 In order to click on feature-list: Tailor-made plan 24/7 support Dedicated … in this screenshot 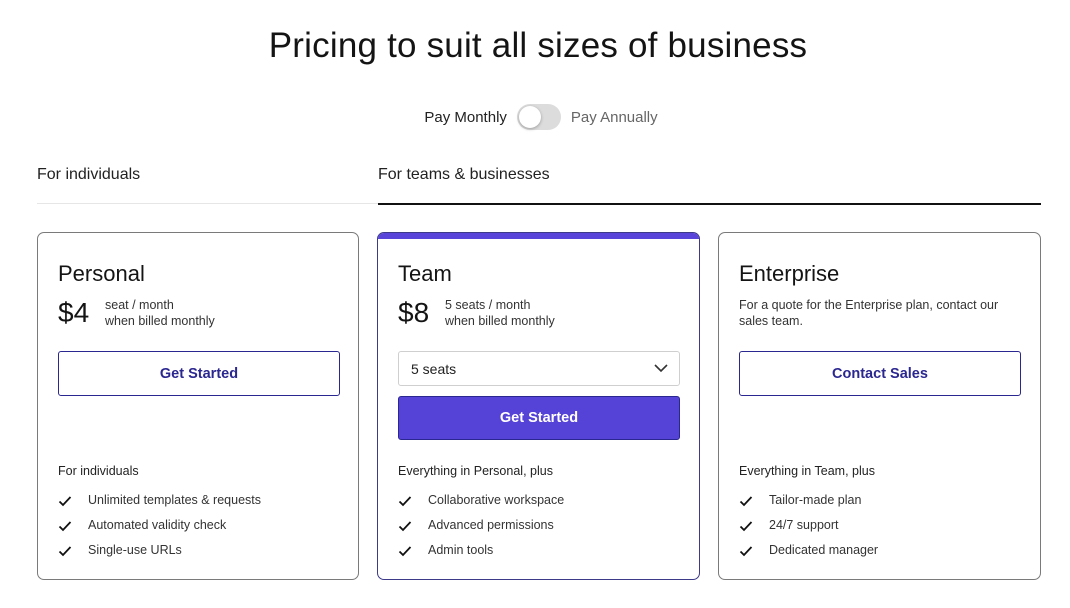, I will do `click(808, 530)`.